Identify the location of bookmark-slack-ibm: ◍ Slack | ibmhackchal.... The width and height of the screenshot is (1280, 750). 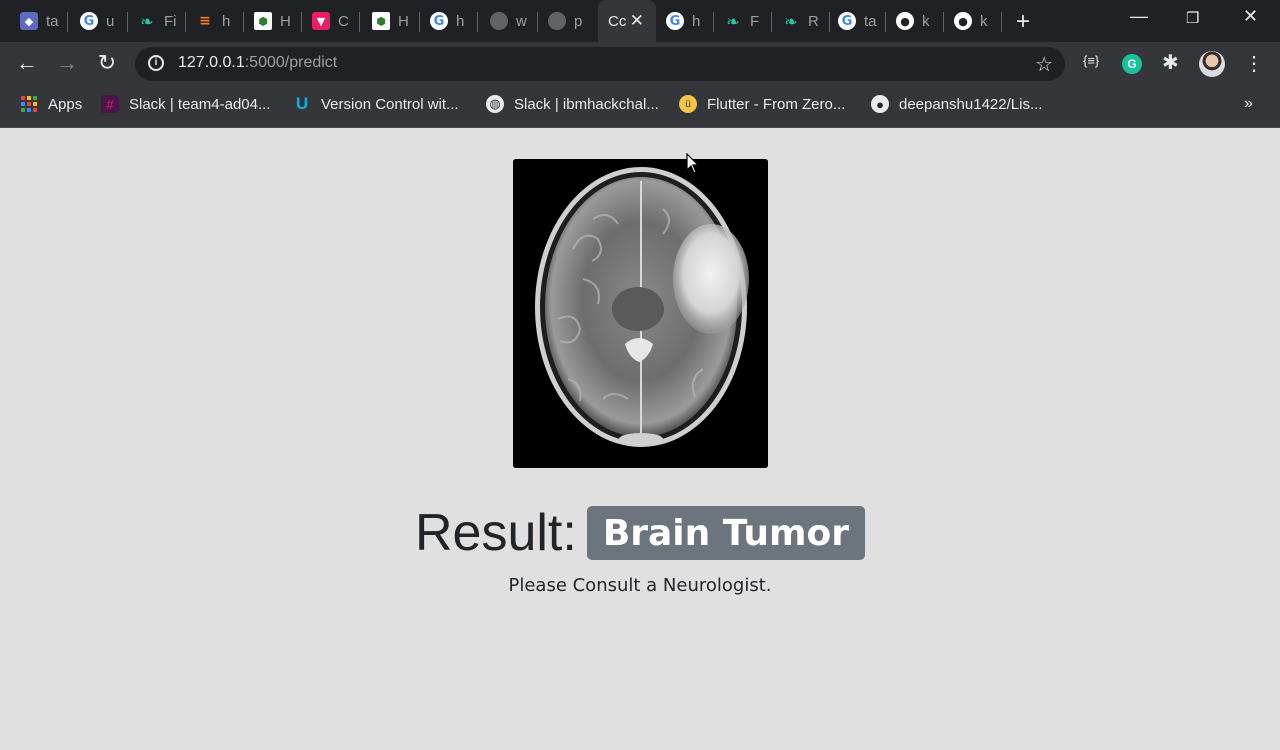
(572, 104).